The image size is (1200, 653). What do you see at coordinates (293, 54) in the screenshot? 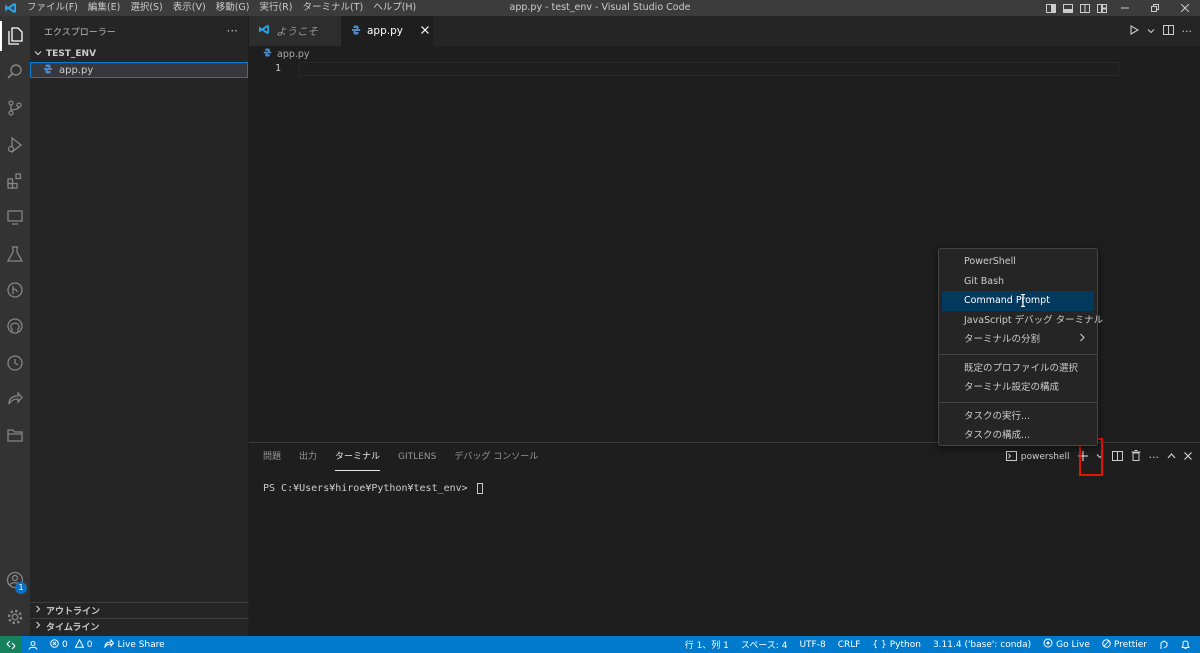
I see `breadcrumb-file: app.py` at bounding box center [293, 54].